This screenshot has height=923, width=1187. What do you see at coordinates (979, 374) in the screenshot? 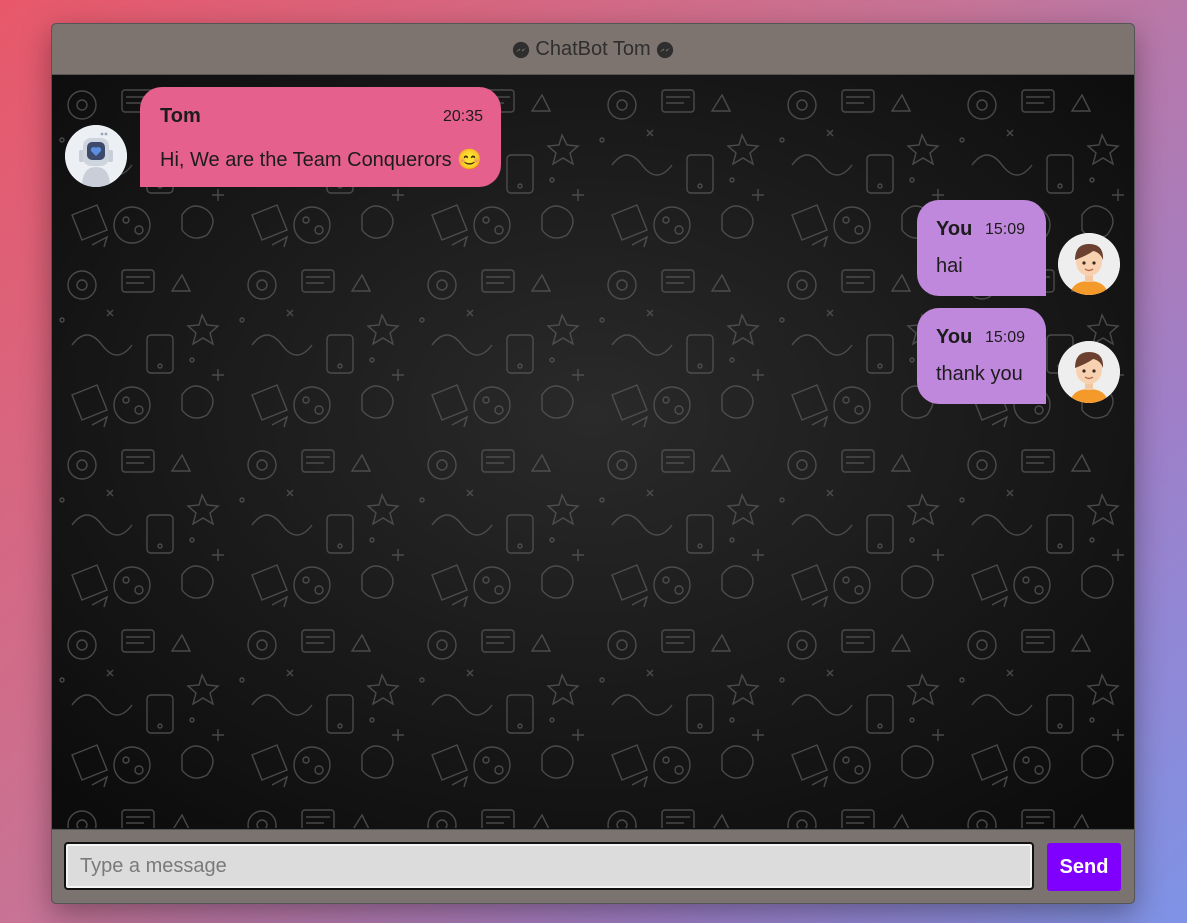
I see `message-text: thank you` at bounding box center [979, 374].